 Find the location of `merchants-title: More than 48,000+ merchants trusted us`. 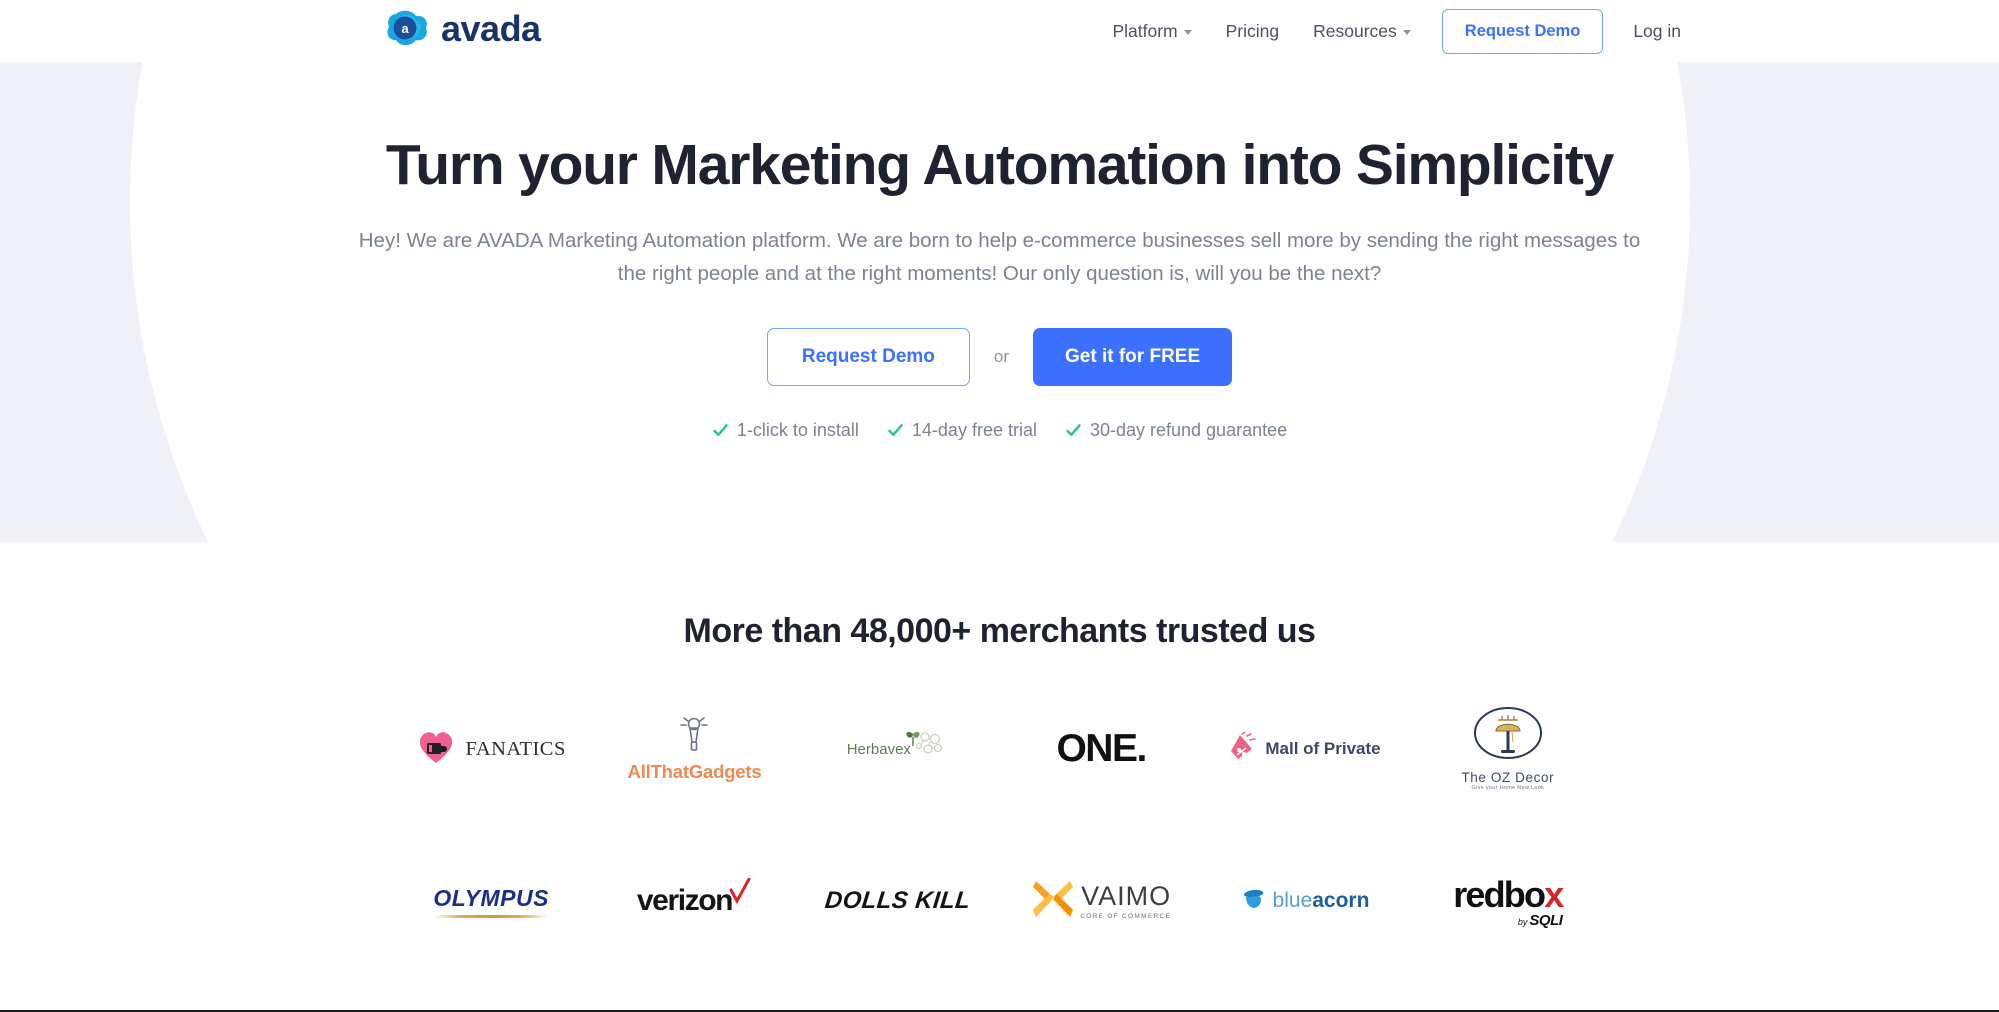

merchants-title: More than 48,000+ merchants trusted us is located at coordinates (999, 631).